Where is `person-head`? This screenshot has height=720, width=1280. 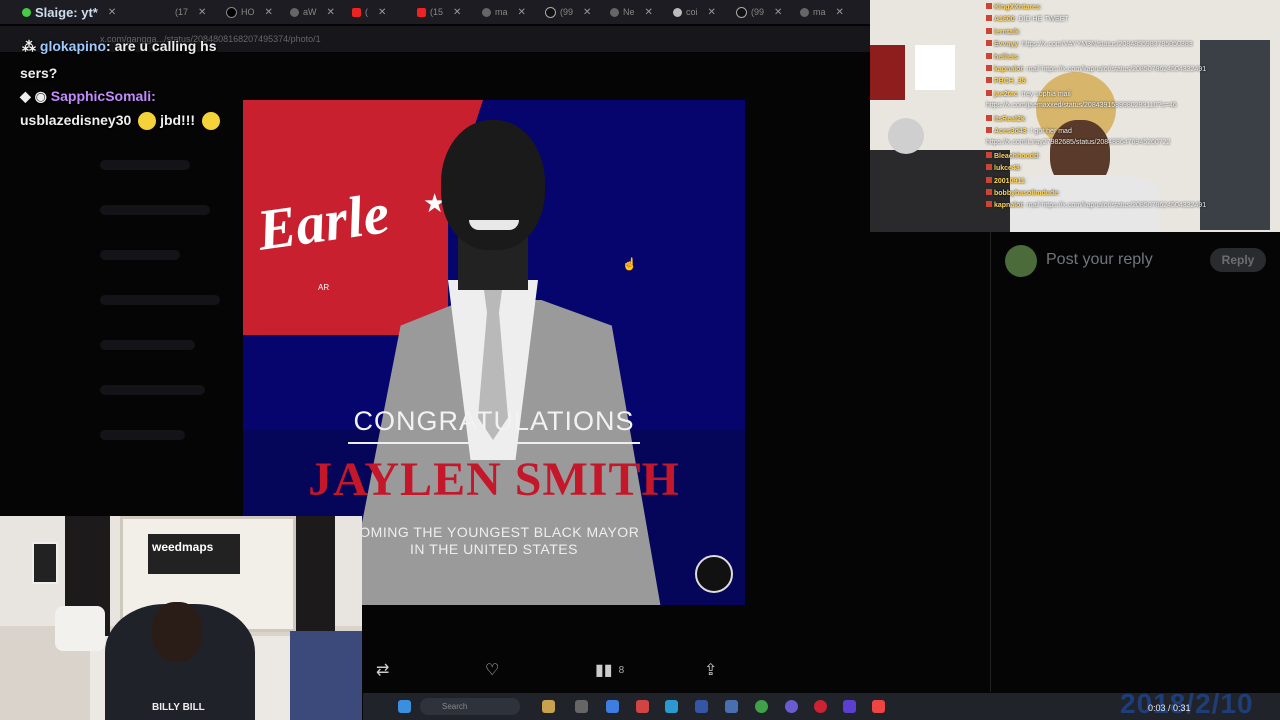 person-head is located at coordinates (493, 185).